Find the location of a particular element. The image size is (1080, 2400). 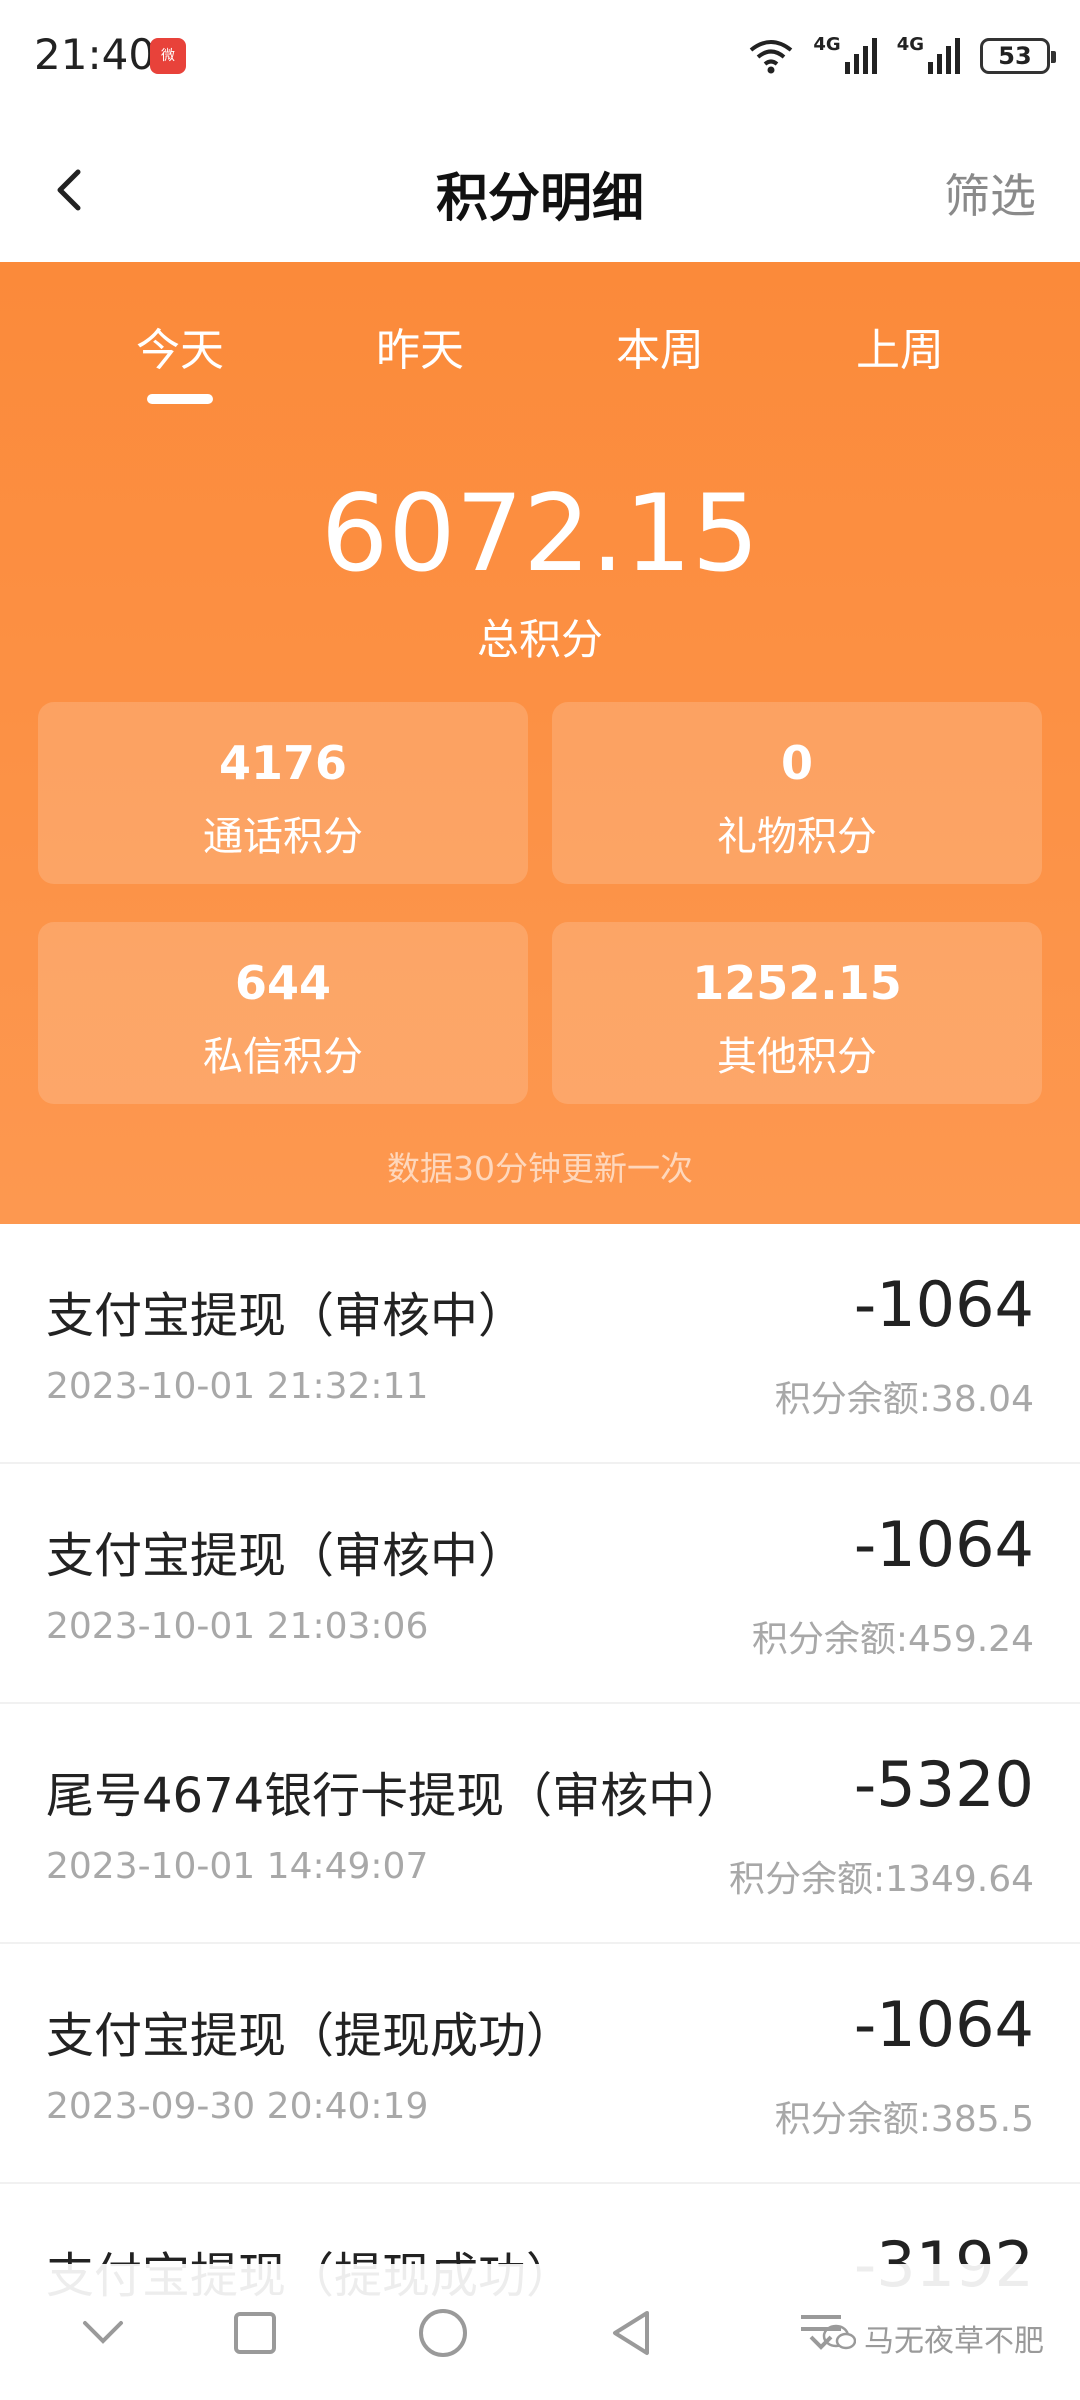

record-balance: 积分余额:459.24 is located at coordinates (892, 1639).